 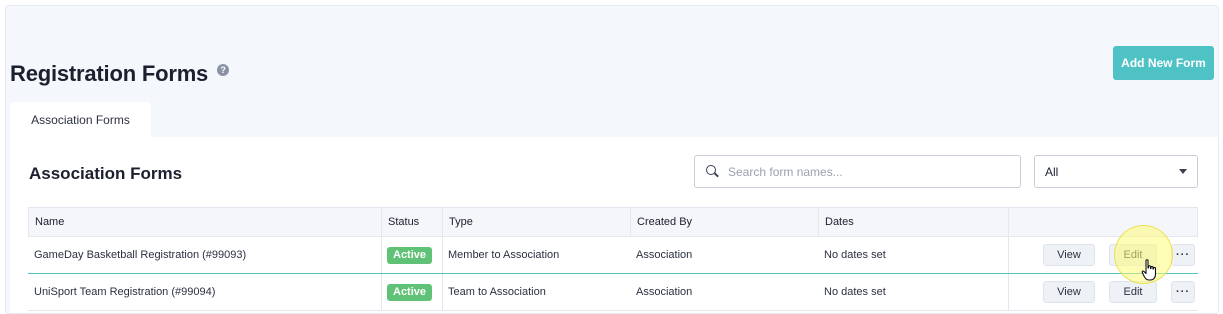 I want to click on search-box, so click(x=857, y=171).